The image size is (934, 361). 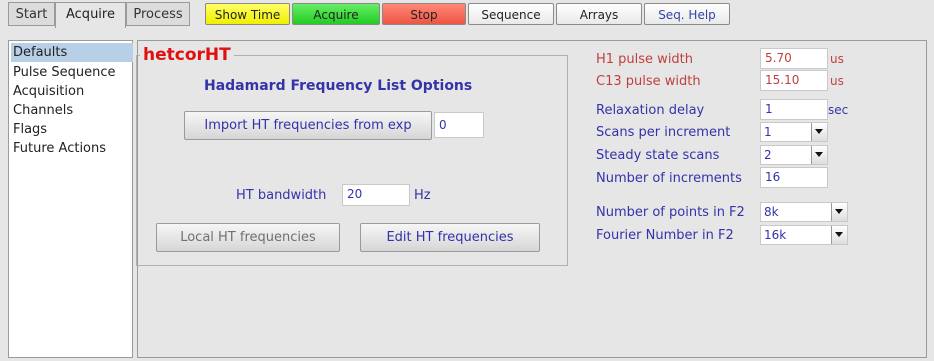 I want to click on ht-bandwidth-label: HT bandwidth, so click(x=281, y=195).